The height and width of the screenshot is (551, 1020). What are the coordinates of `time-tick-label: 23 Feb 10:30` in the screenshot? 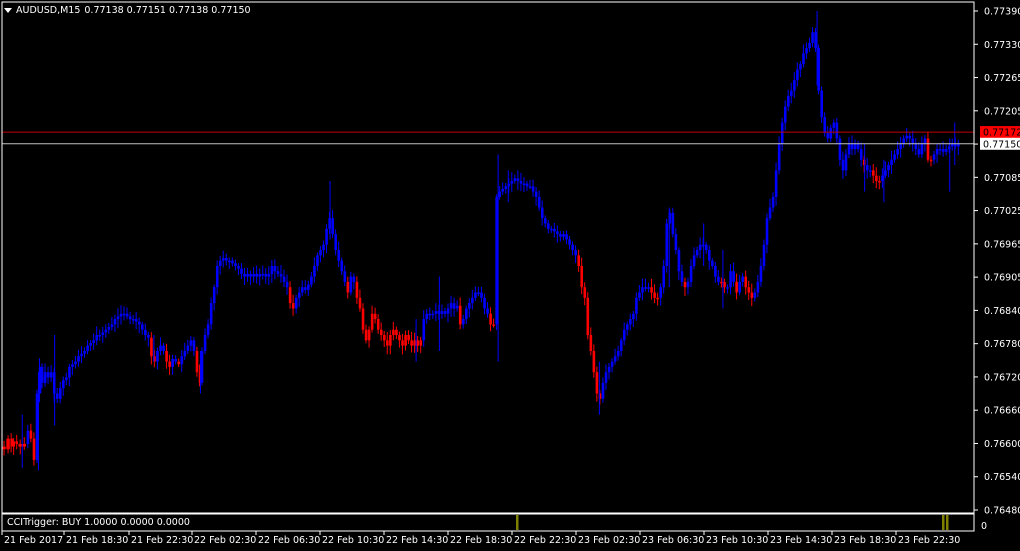 It's located at (737, 540).